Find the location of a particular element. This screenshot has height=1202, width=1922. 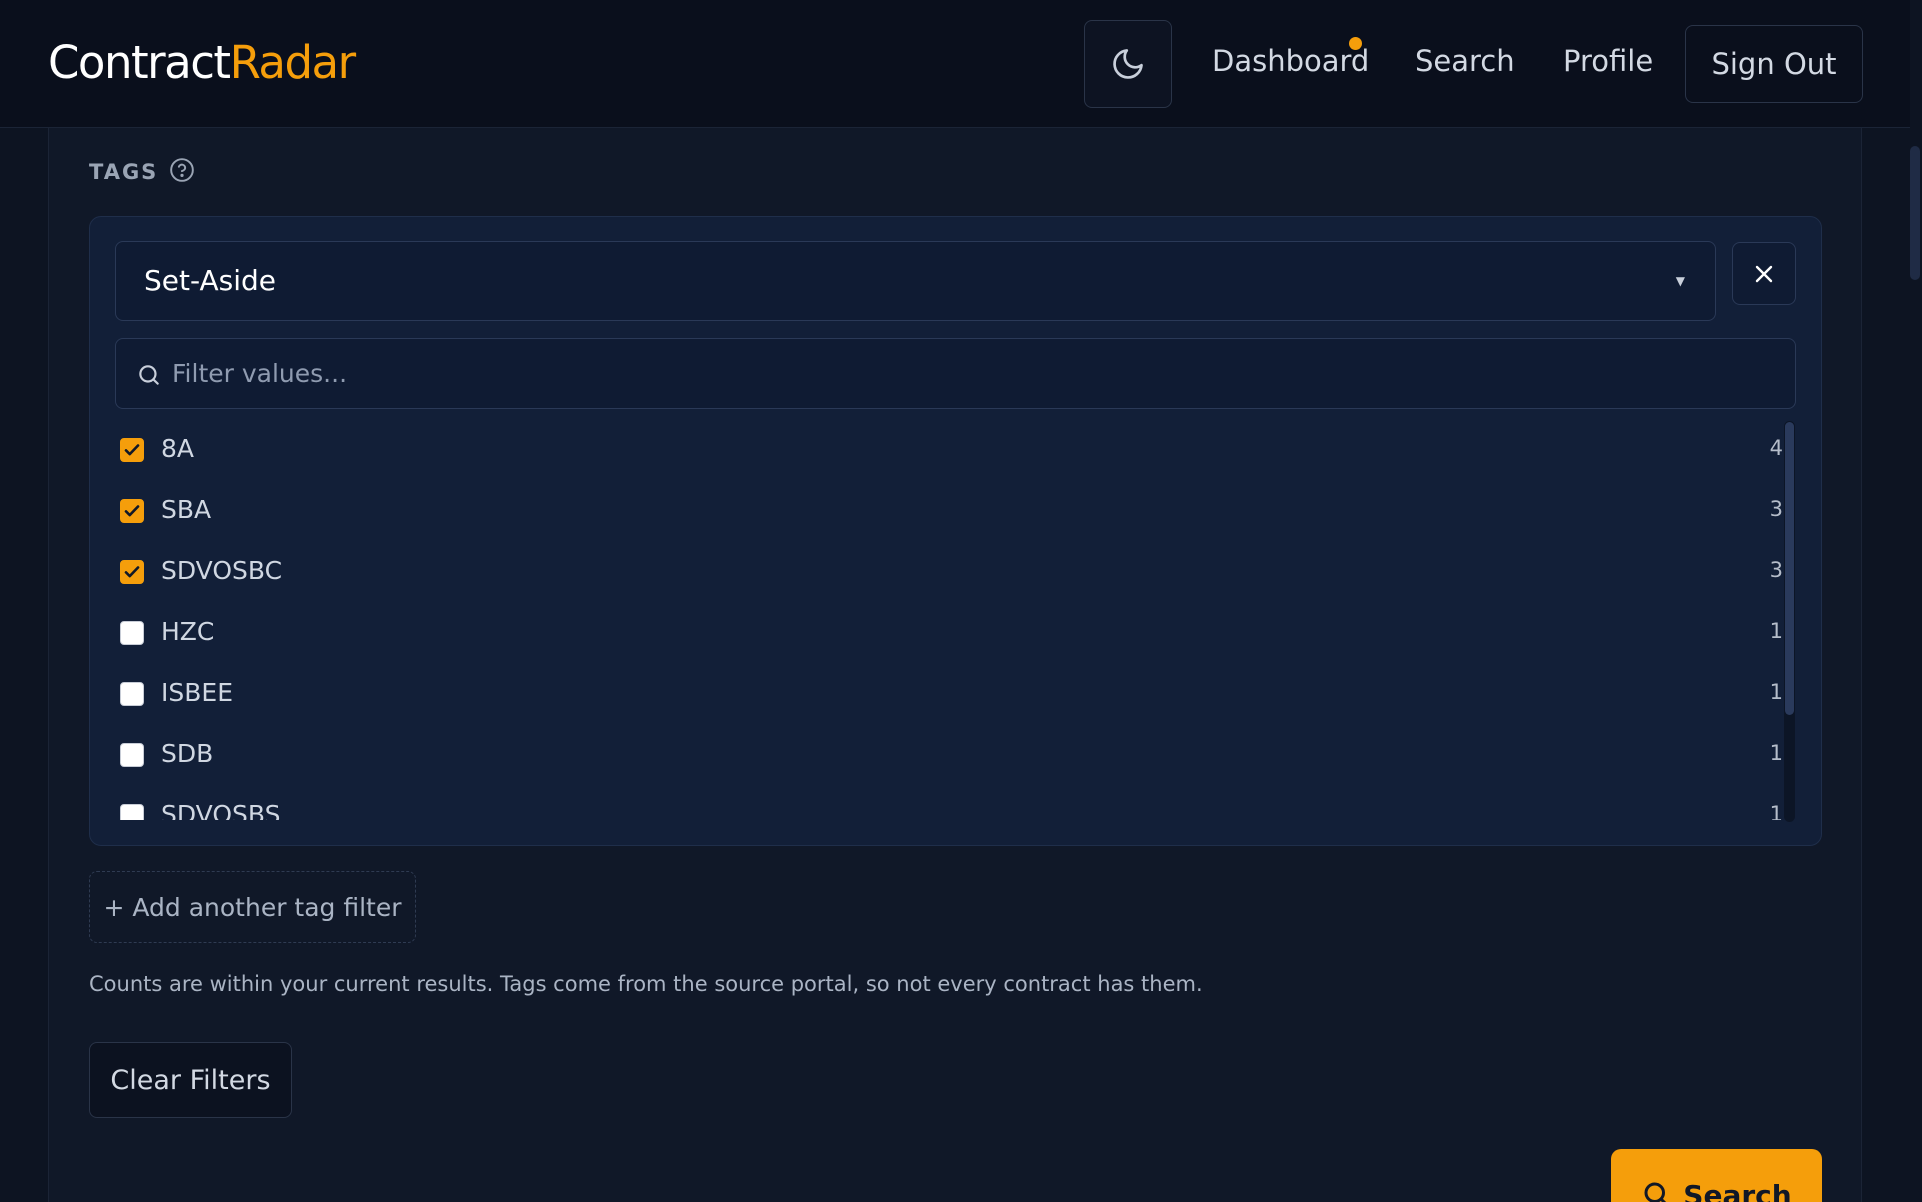

search-button: Search is located at coordinates (1716, 1175).